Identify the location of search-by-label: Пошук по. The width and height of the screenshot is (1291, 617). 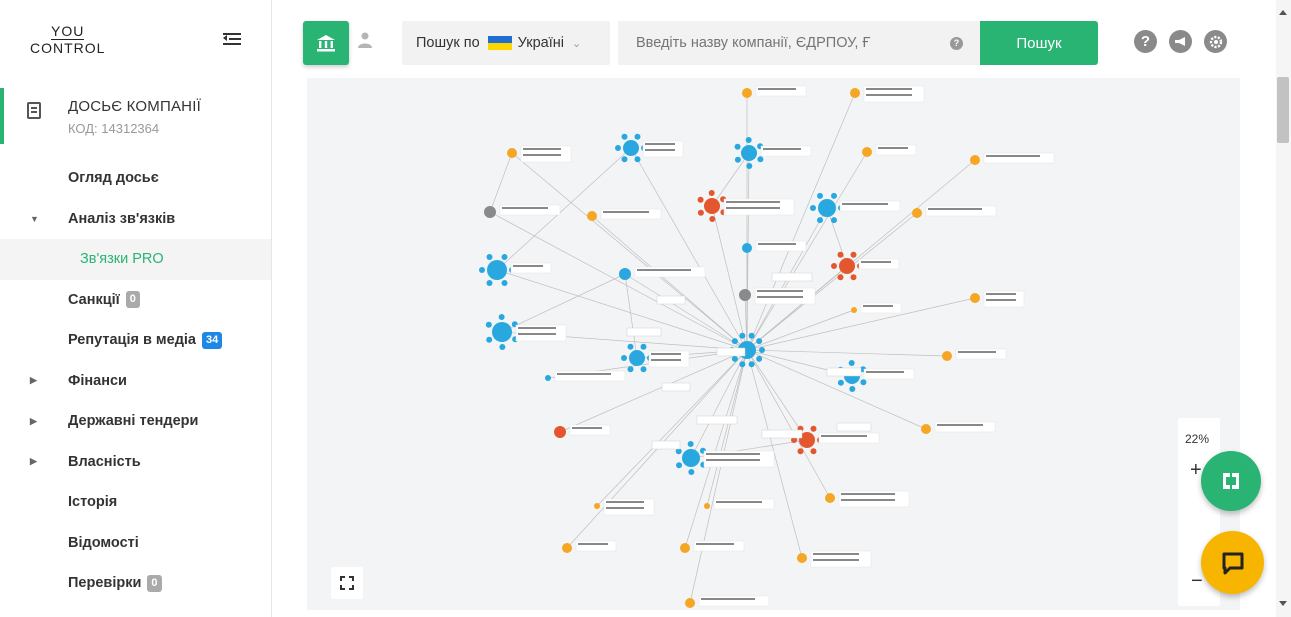
(448, 43).